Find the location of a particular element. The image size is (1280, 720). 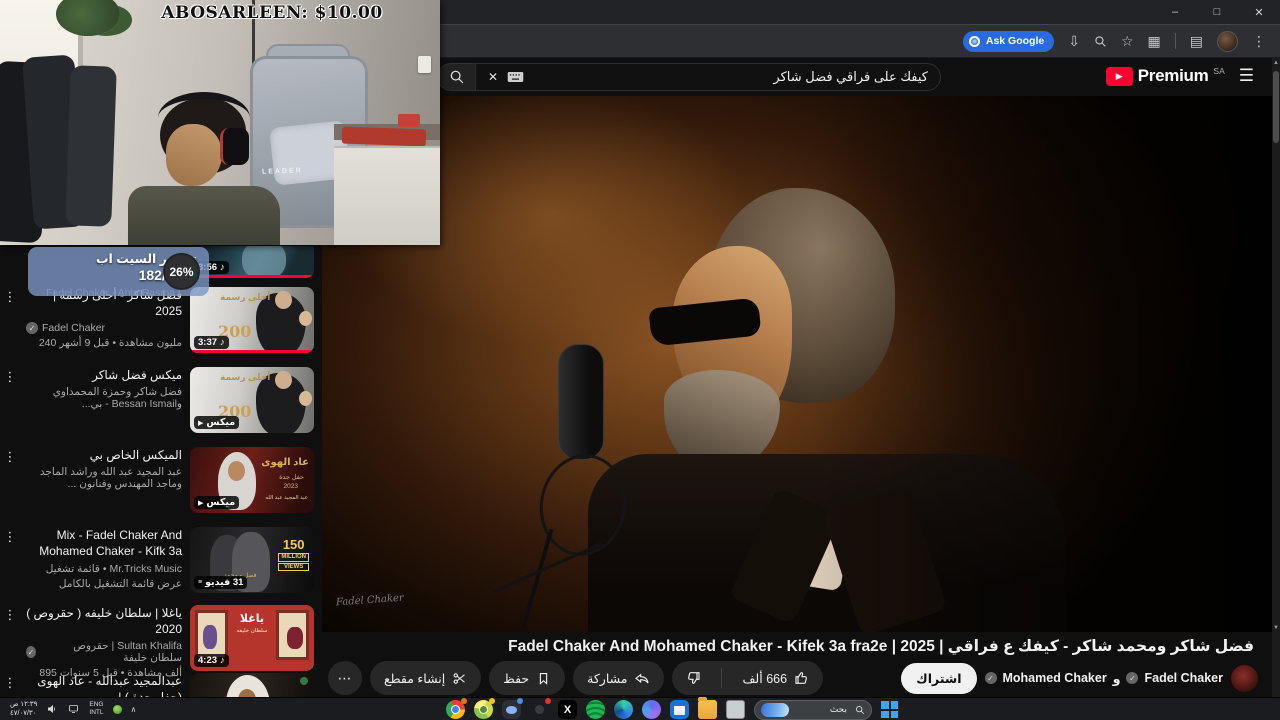

microsoft-store-icon is located at coordinates (679, 709).